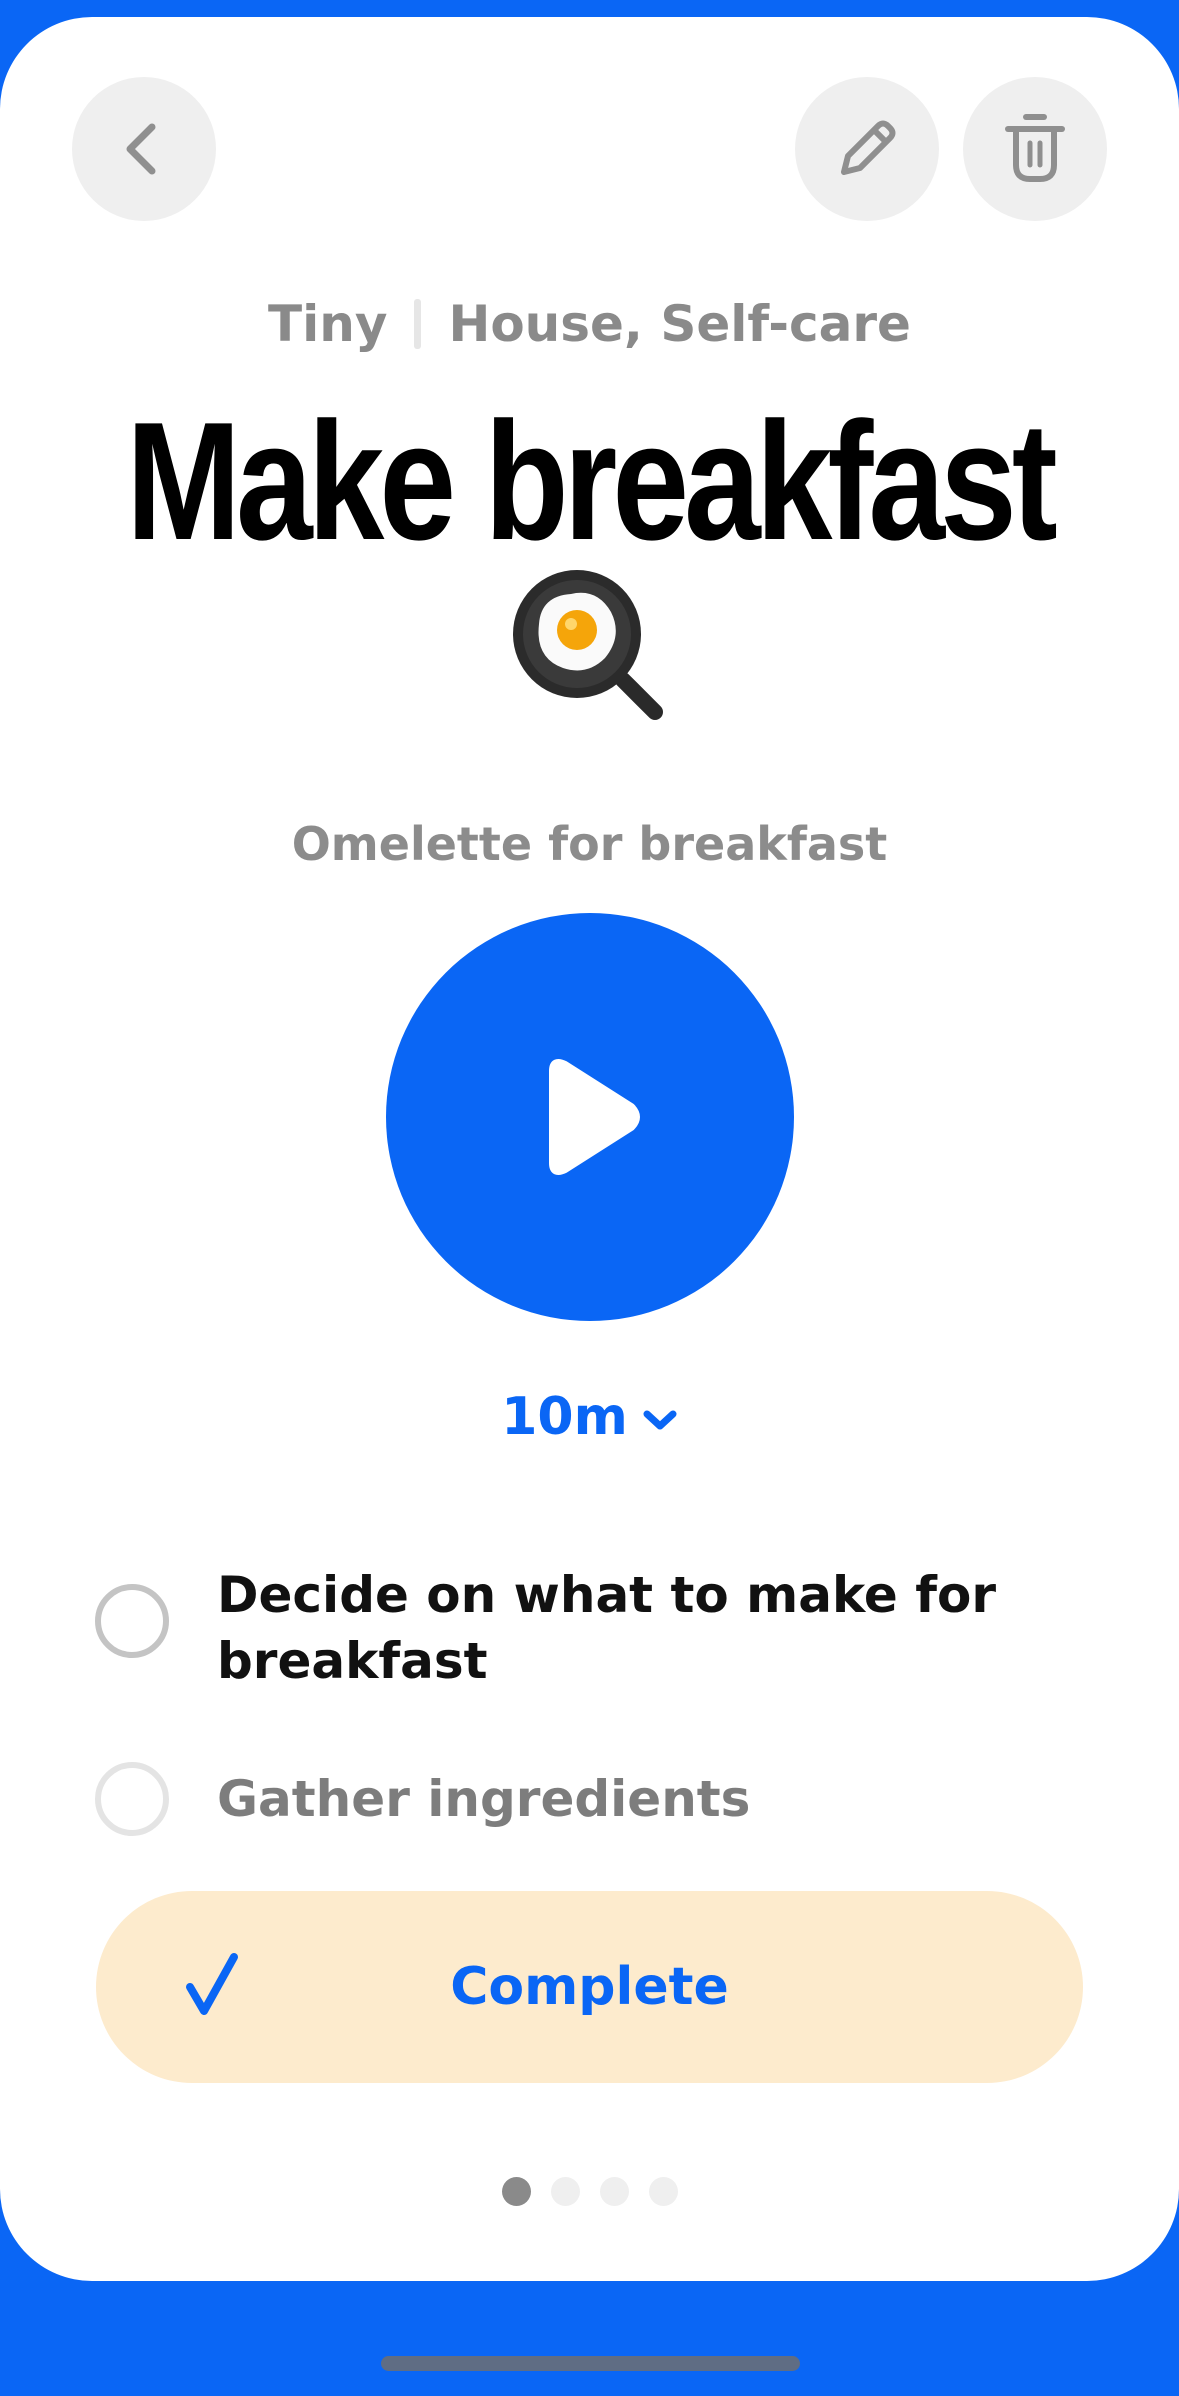 Image resolution: width=1179 pixels, height=2396 pixels. I want to click on step-item: Decide on what to make for breakfast, so click(595, 1628).